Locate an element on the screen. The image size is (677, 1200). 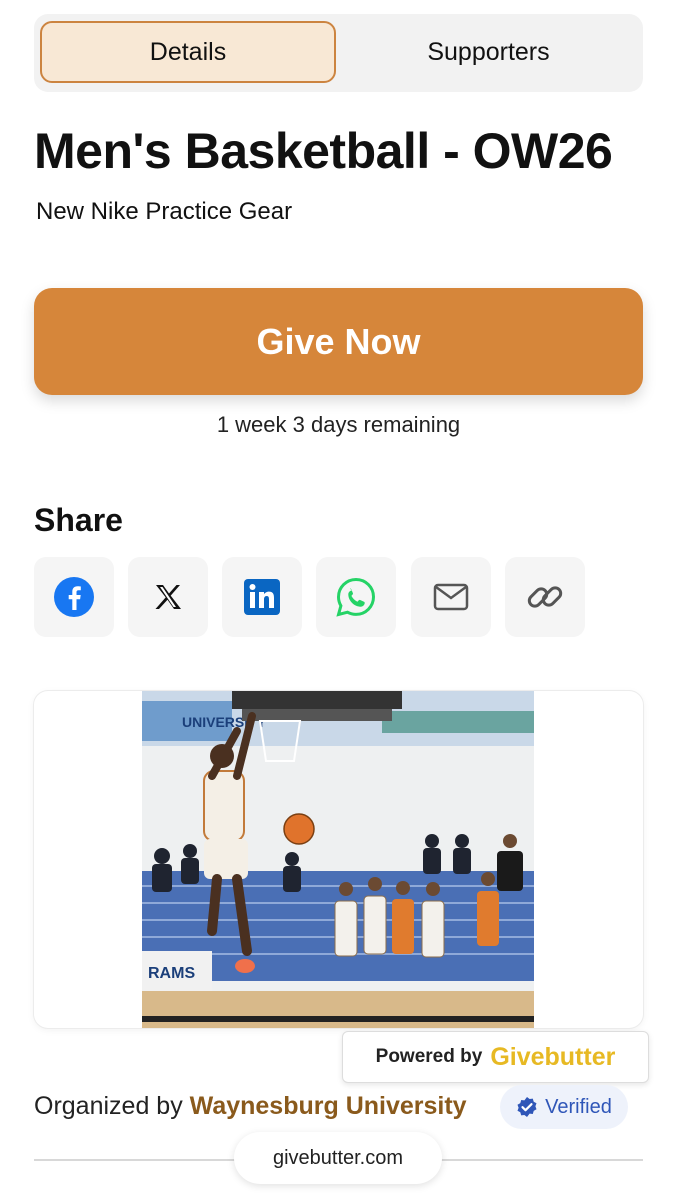
powered-by-givebutter-badge: Powered by Givebutter is located at coordinates (495, 1057).